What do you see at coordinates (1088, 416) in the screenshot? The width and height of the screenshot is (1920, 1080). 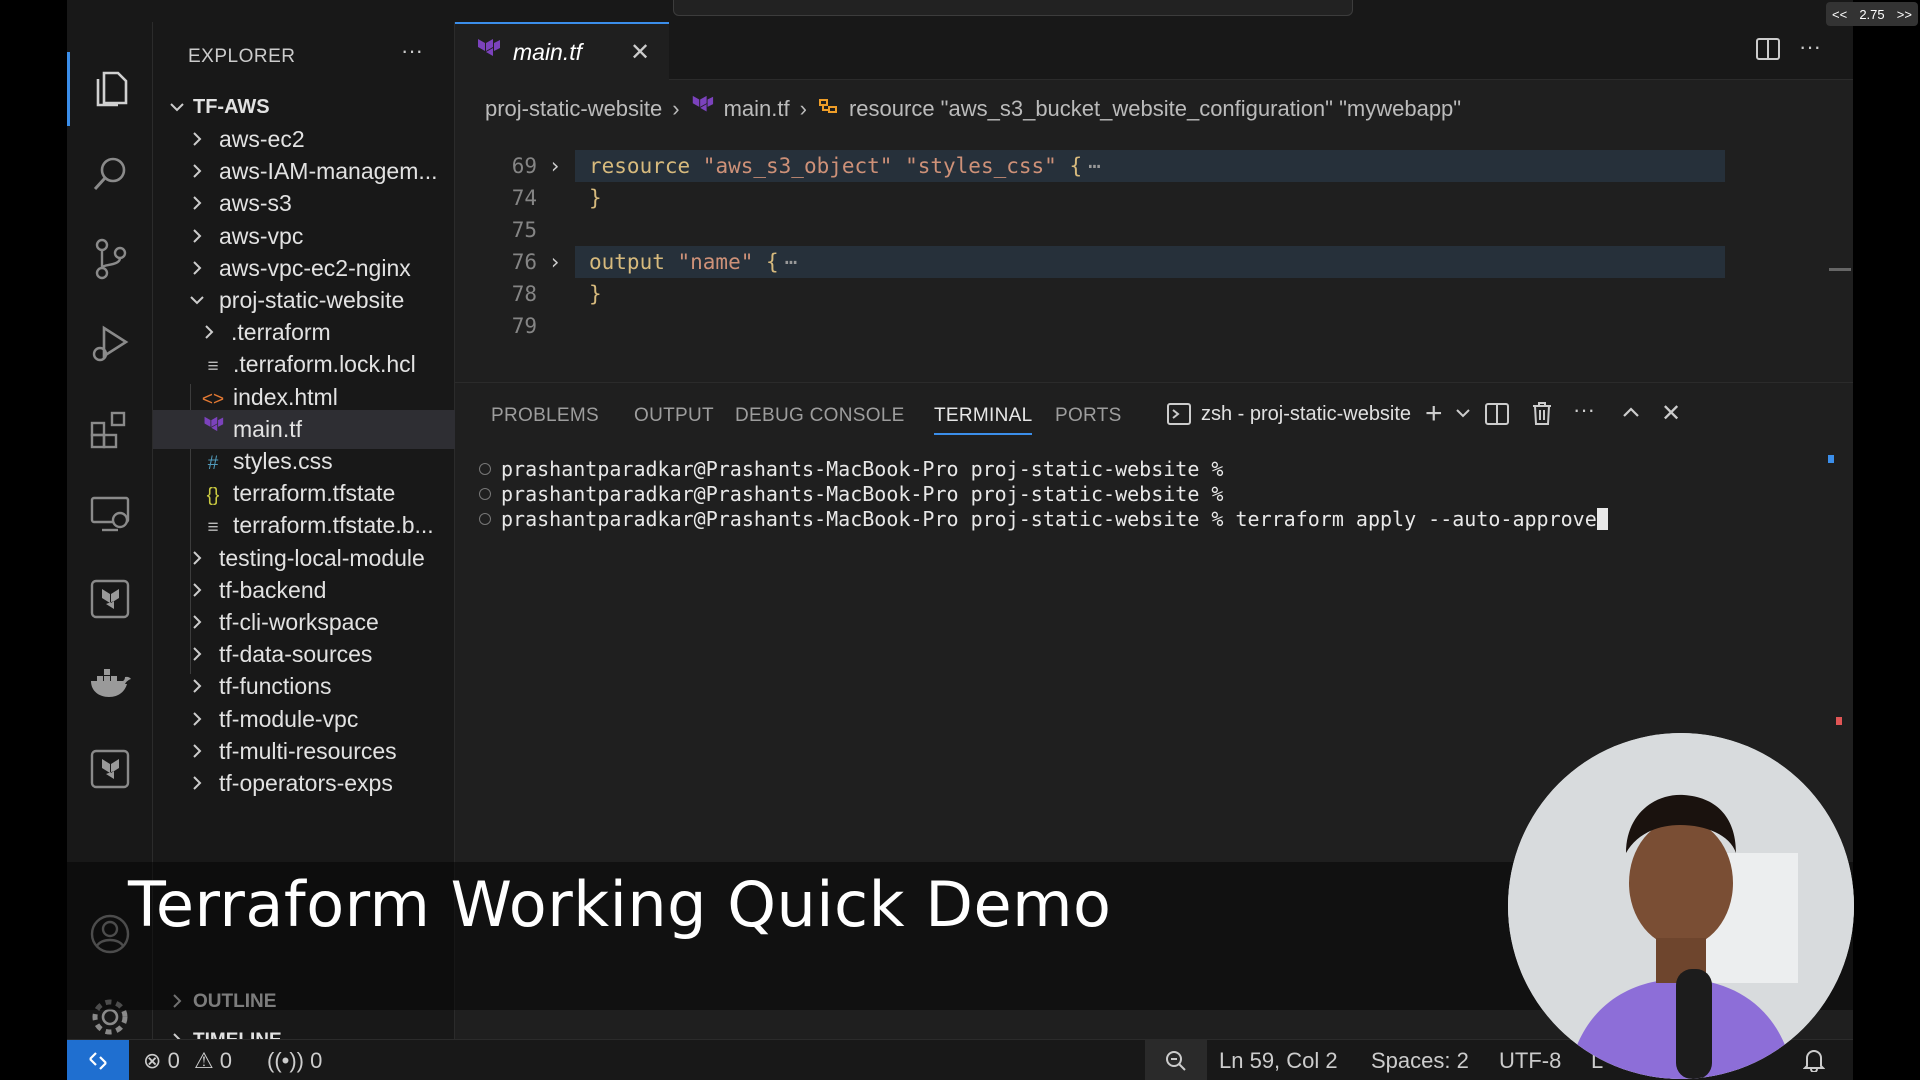 I see `tab-ports: PORTS` at bounding box center [1088, 416].